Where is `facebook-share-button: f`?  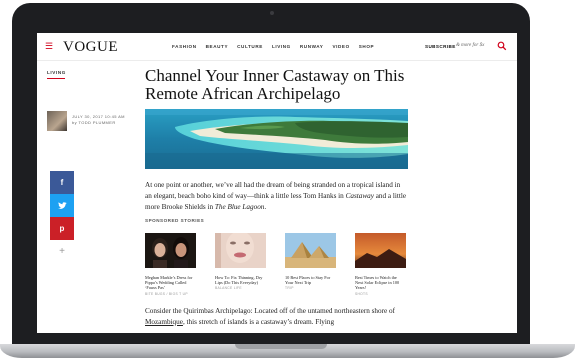 facebook-share-button: f is located at coordinates (62, 182).